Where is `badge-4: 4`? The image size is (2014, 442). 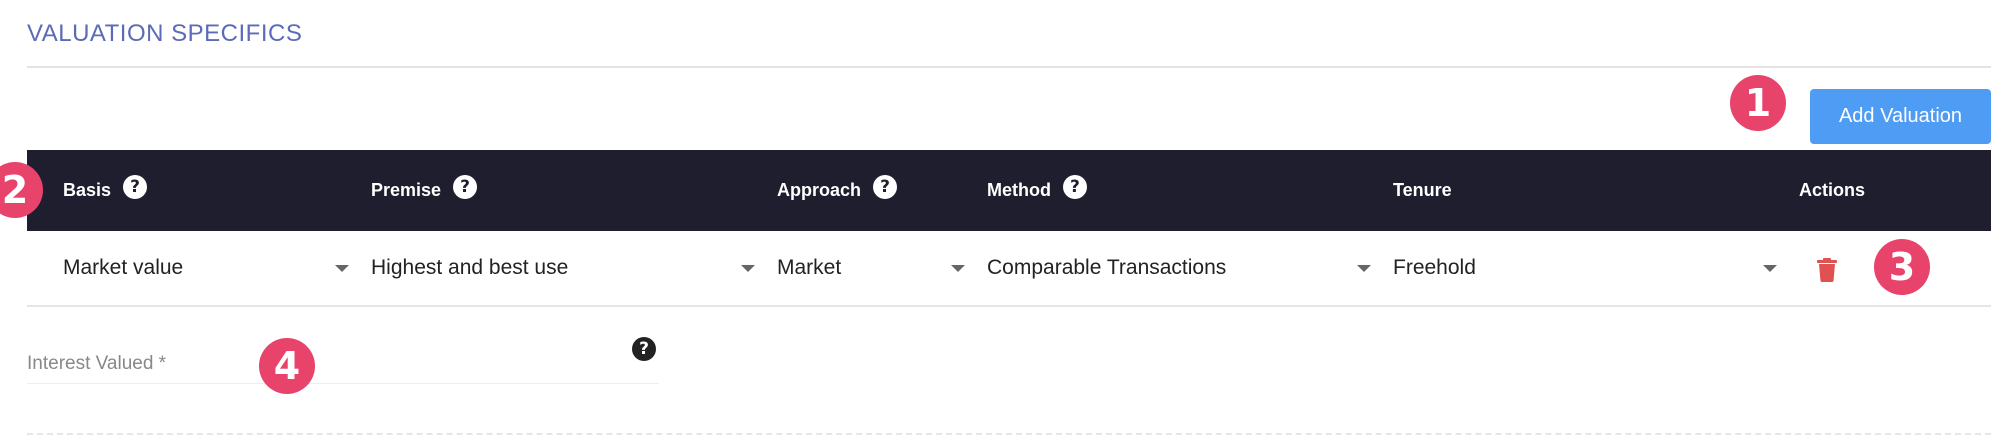
badge-4: 4 is located at coordinates (287, 366).